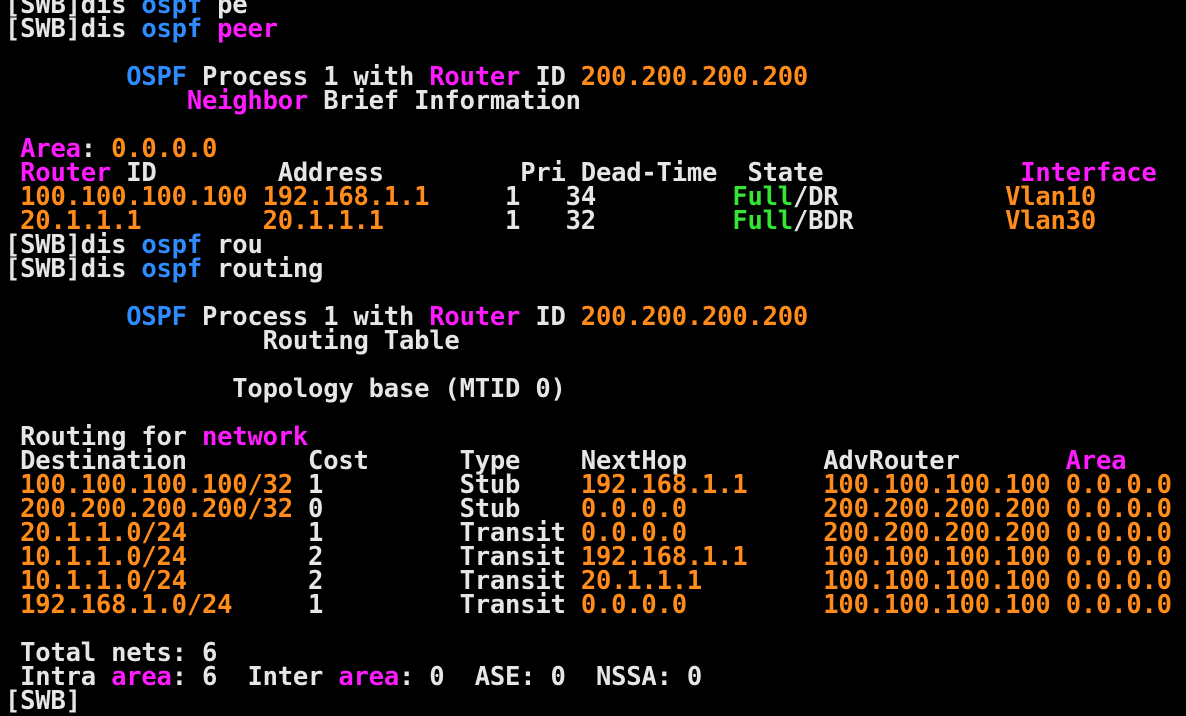 The height and width of the screenshot is (716, 1186). What do you see at coordinates (550, 317) in the screenshot?
I see `terminal-text-segment: ID` at bounding box center [550, 317].